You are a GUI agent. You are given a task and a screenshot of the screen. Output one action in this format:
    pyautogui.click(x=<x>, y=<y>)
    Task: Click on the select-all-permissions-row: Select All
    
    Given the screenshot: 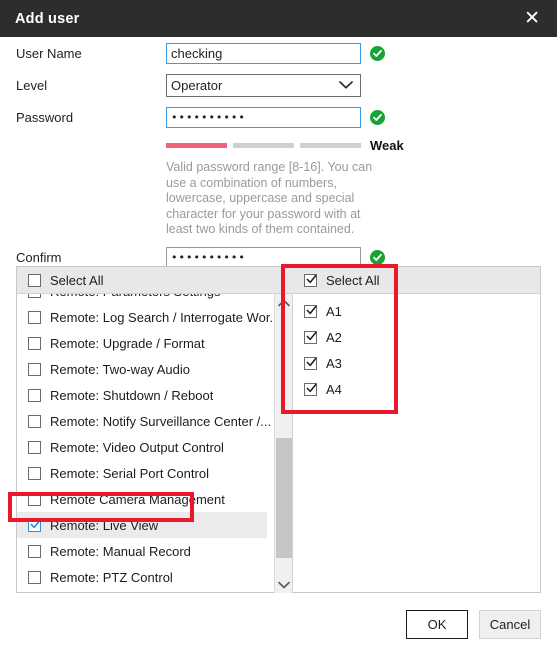 What is the action you would take?
    pyautogui.click(x=155, y=280)
    